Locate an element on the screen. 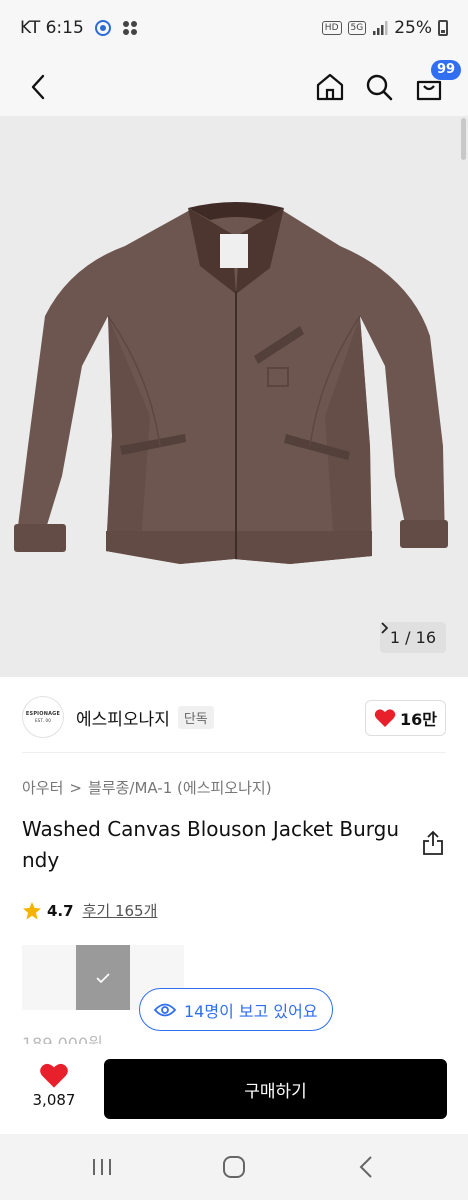 This screenshot has width=468, height=1200. back-nav-icon is located at coordinates (365, 1167).